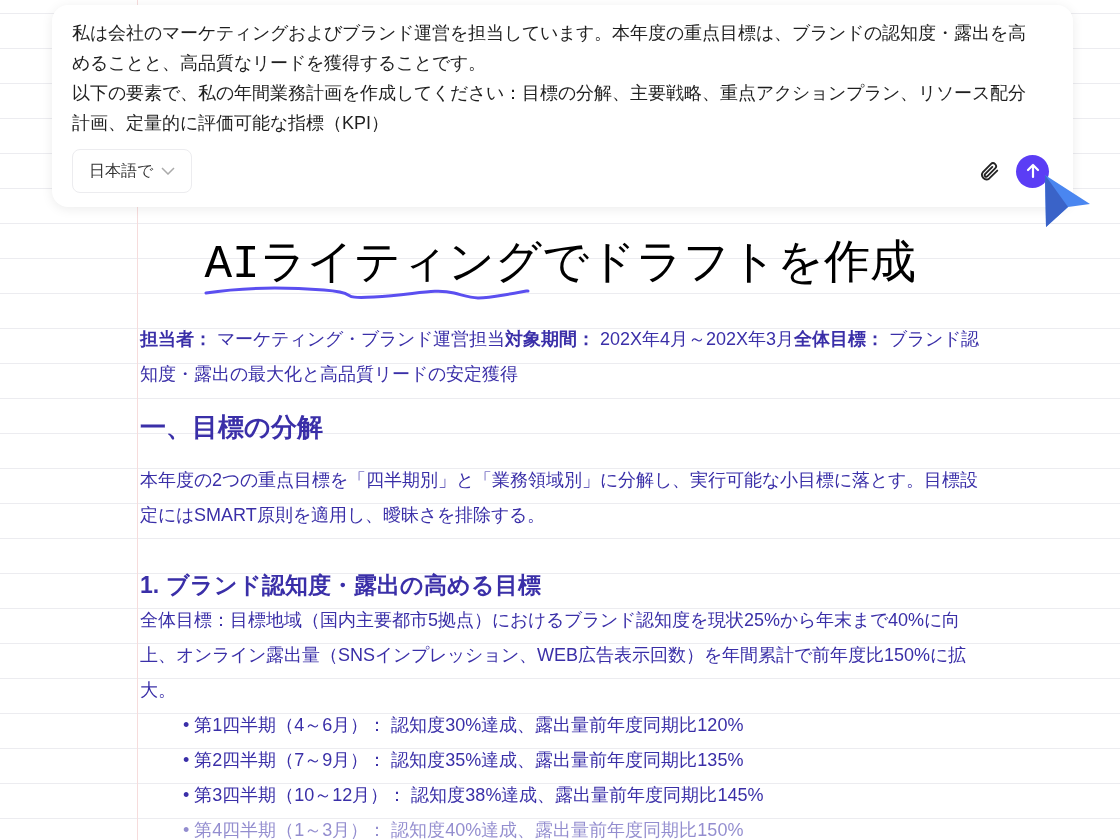 The width and height of the screenshot is (1120, 840). I want to click on bullet-item: • 第4四半期（1～3月）： 認知度40%達成、露出量前年度同期比150%, so click(463, 829).